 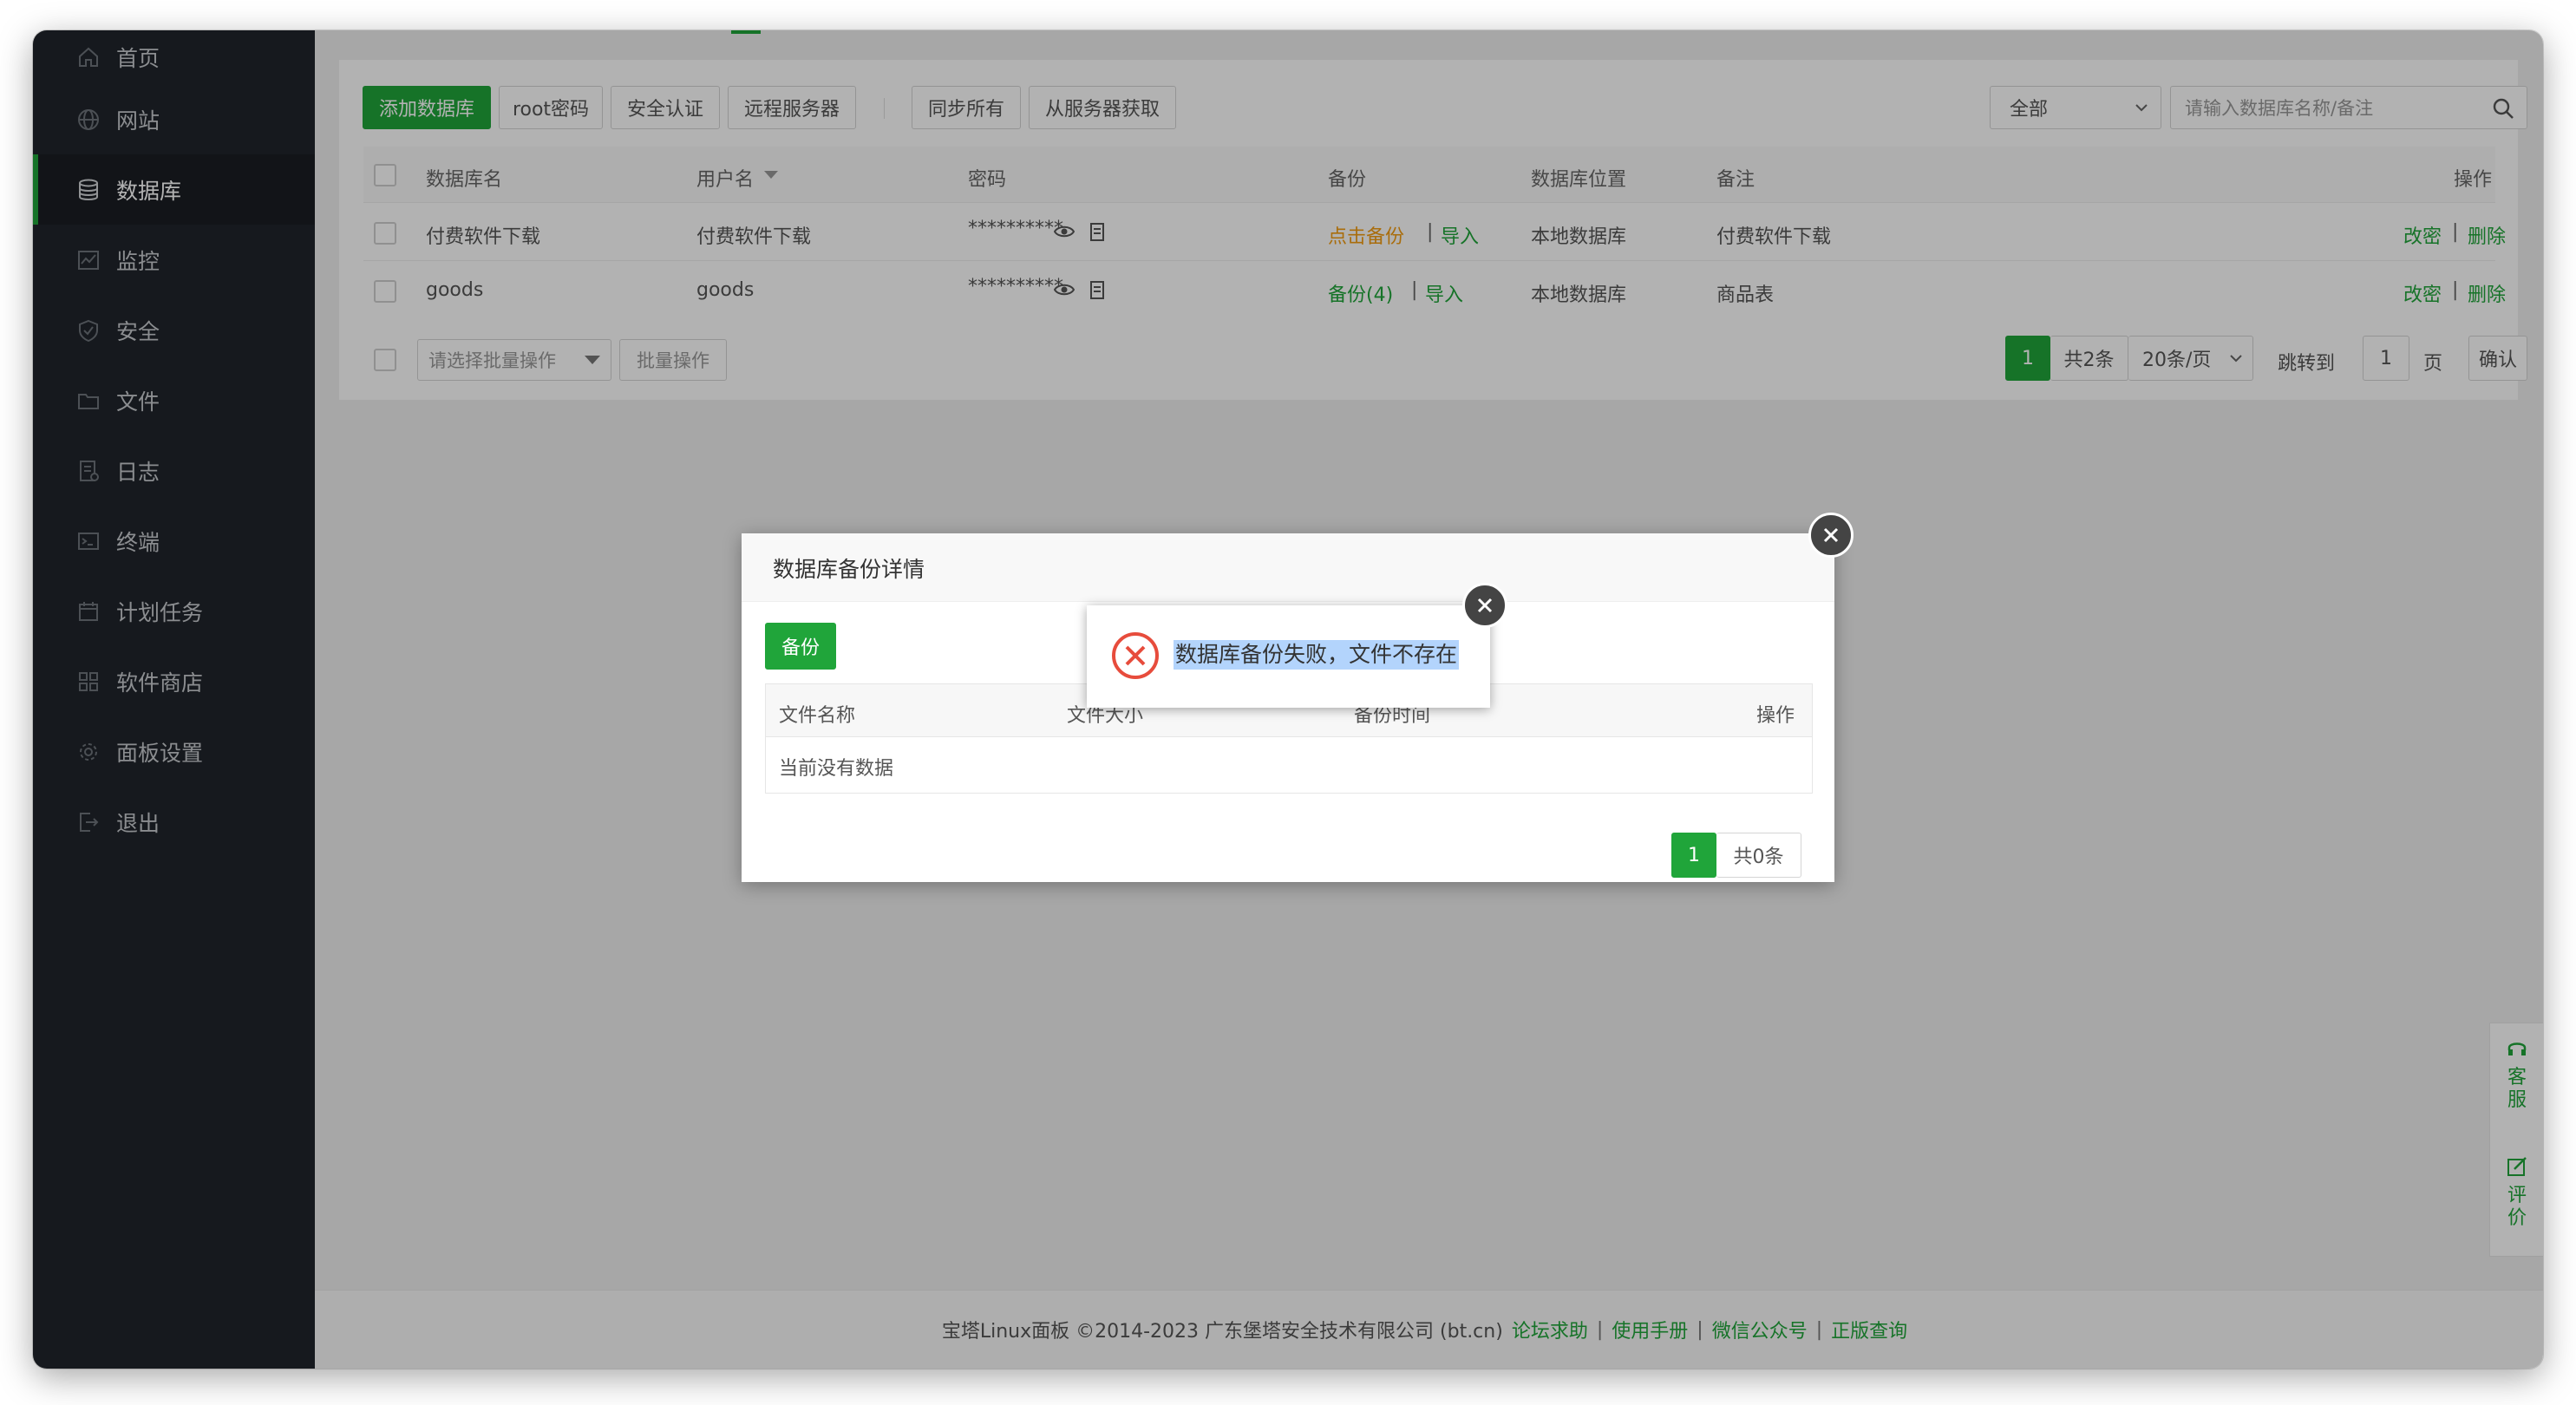 What do you see at coordinates (817, 716) in the screenshot?
I see `col-header-filename: 文件名称` at bounding box center [817, 716].